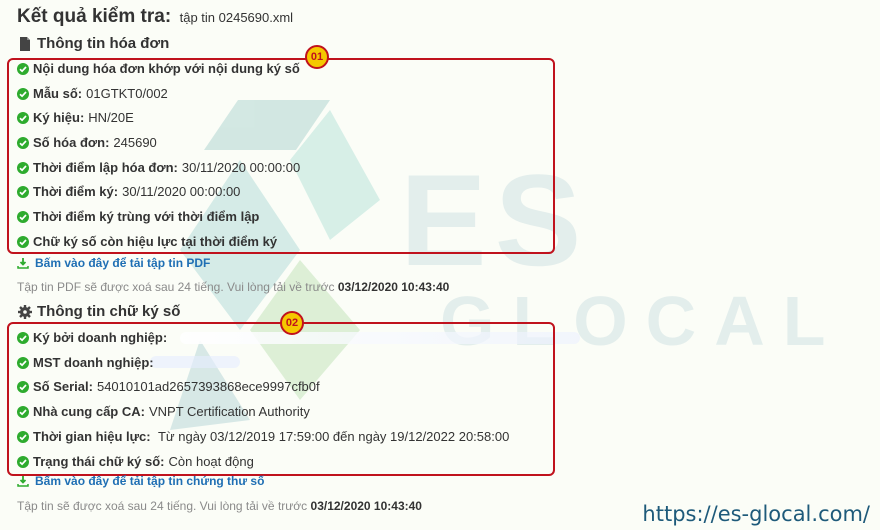 The height and width of the screenshot is (530, 880). I want to click on file-name: tập tin 0245690.xml, so click(236, 17).